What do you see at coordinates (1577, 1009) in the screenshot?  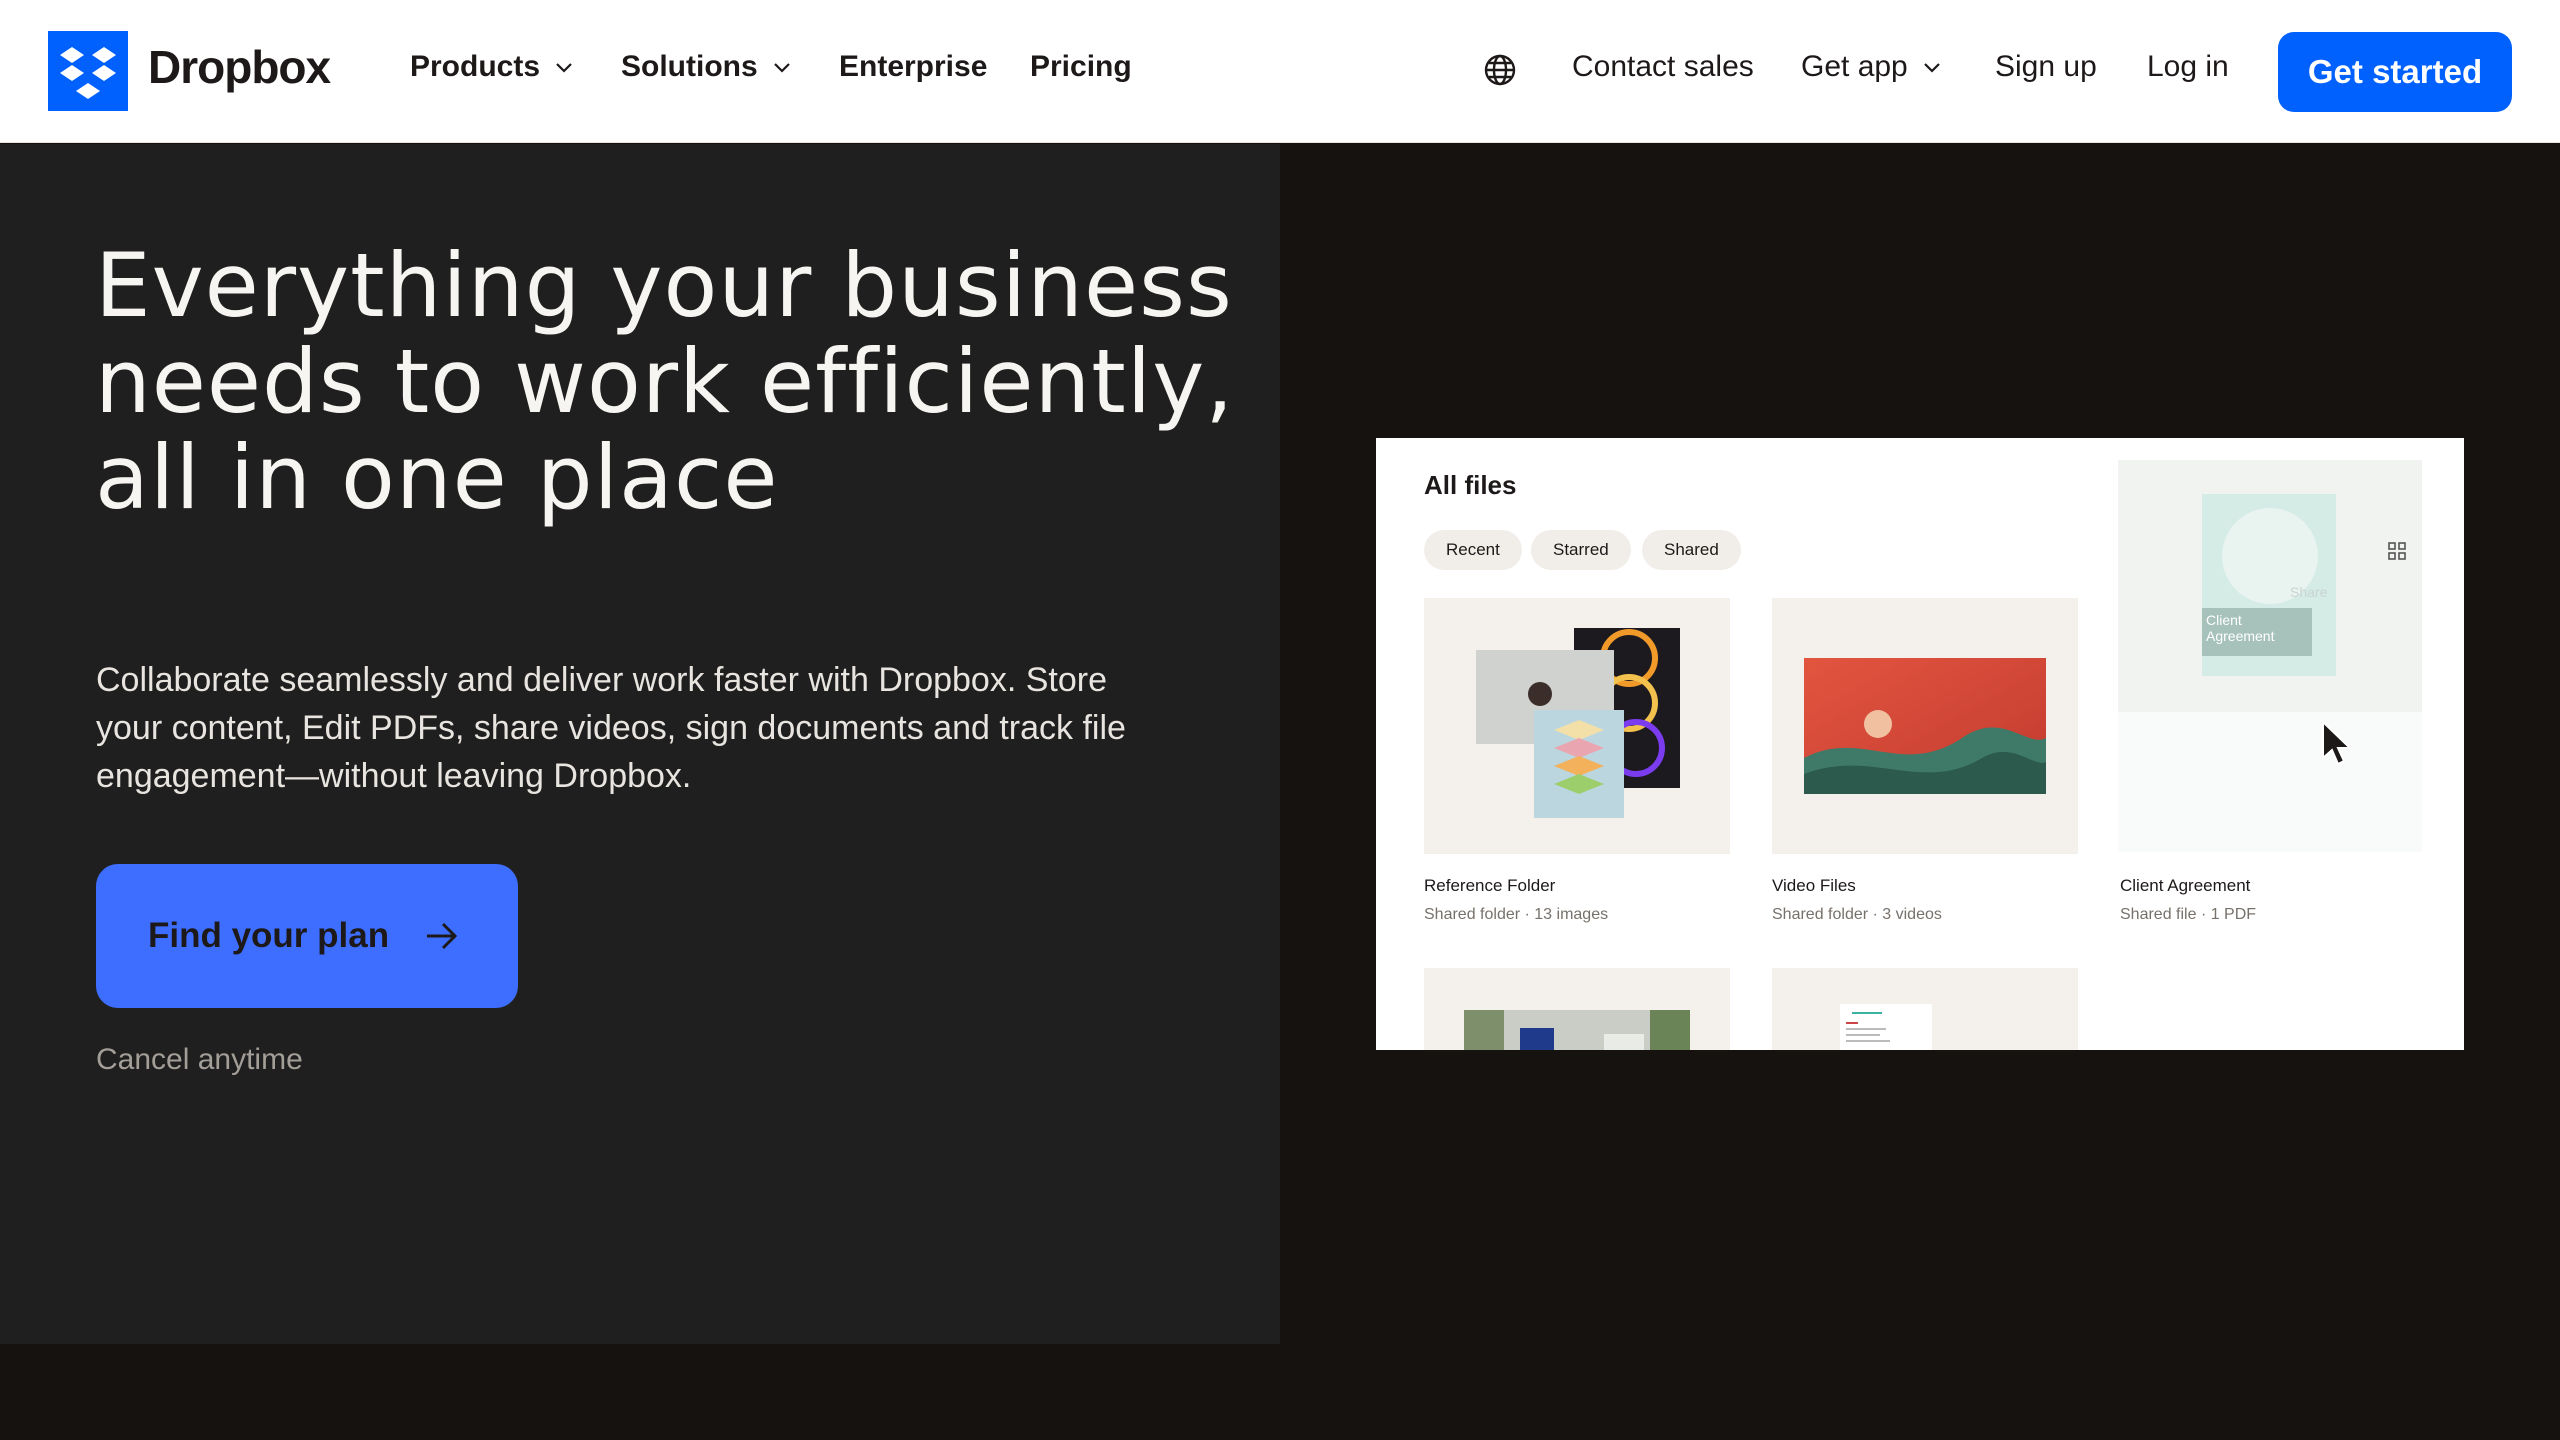 I see `photo-card-thumbnail` at bounding box center [1577, 1009].